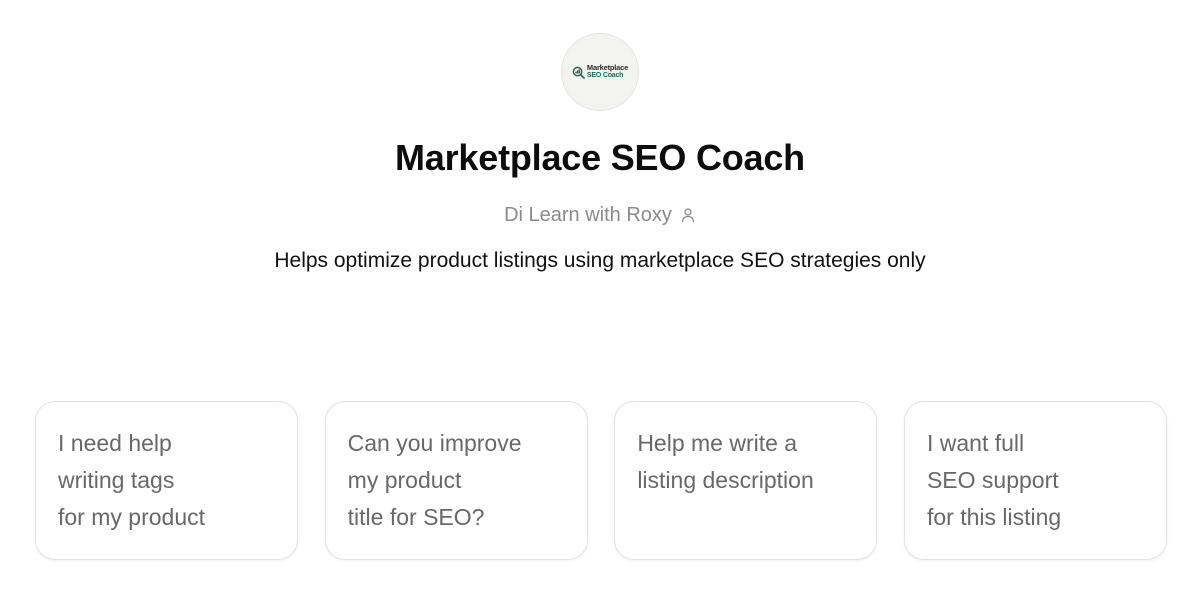  I want to click on logo-content: Marketplace SEO Coach, so click(600, 72).